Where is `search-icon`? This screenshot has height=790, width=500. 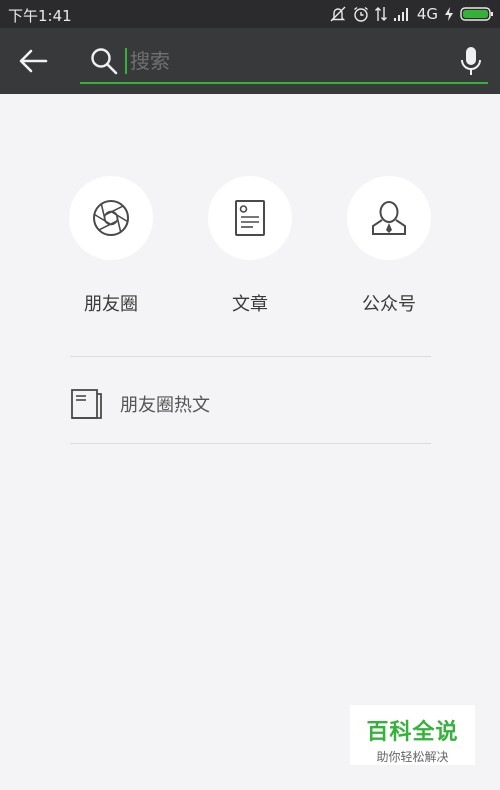 search-icon is located at coordinates (104, 61).